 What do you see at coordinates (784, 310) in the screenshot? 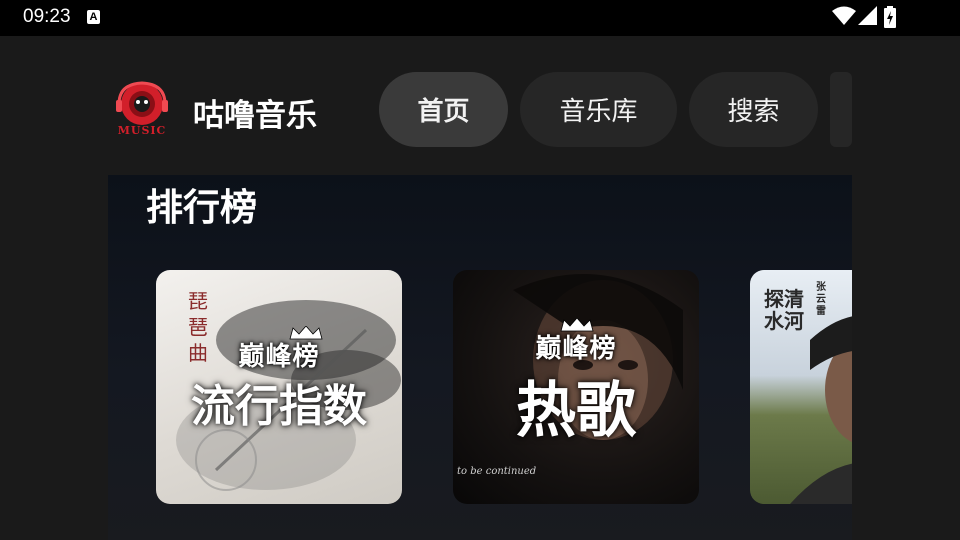
I see `card-cover-text: 探清水河` at bounding box center [784, 310].